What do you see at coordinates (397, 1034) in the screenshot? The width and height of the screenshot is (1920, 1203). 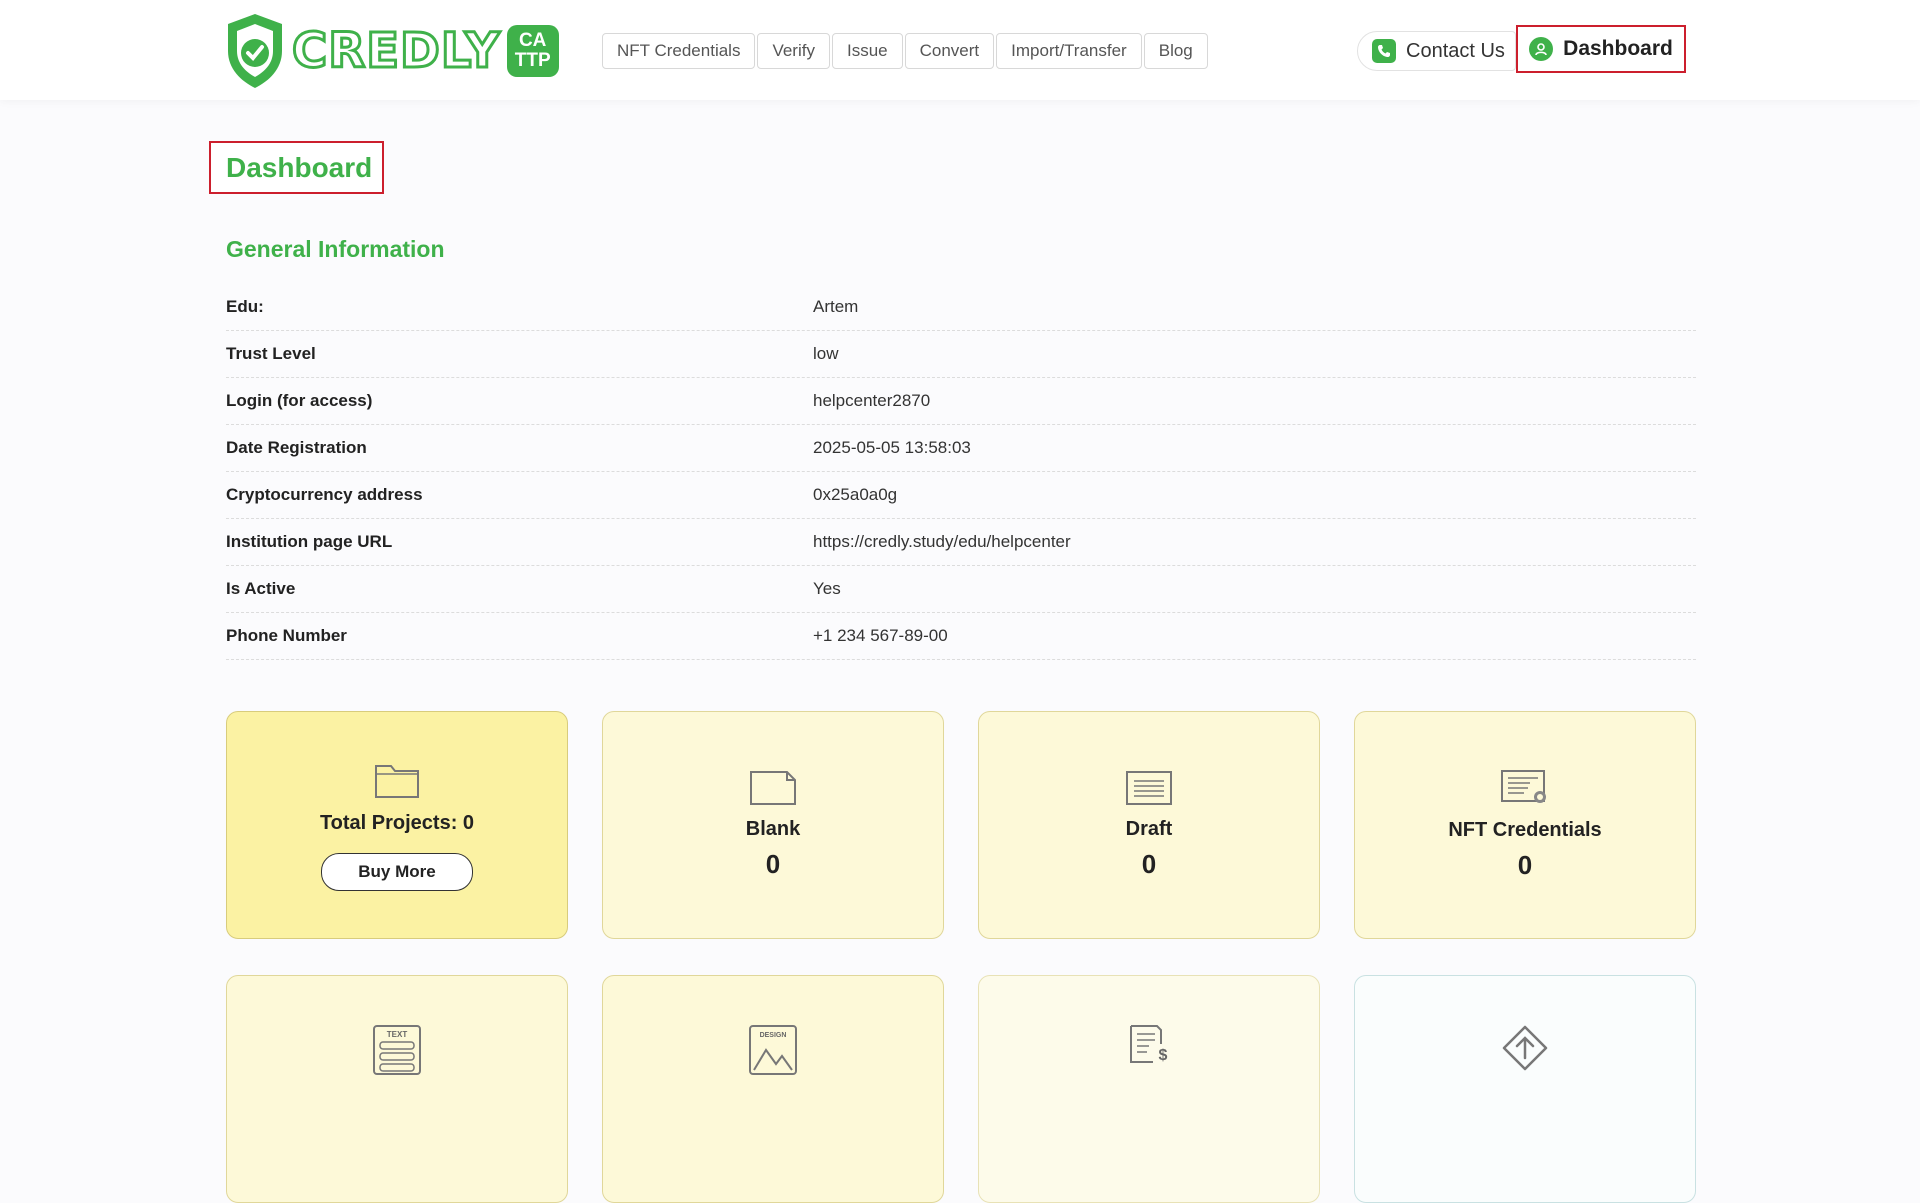 I see `text-icon-label: TEXT` at bounding box center [397, 1034].